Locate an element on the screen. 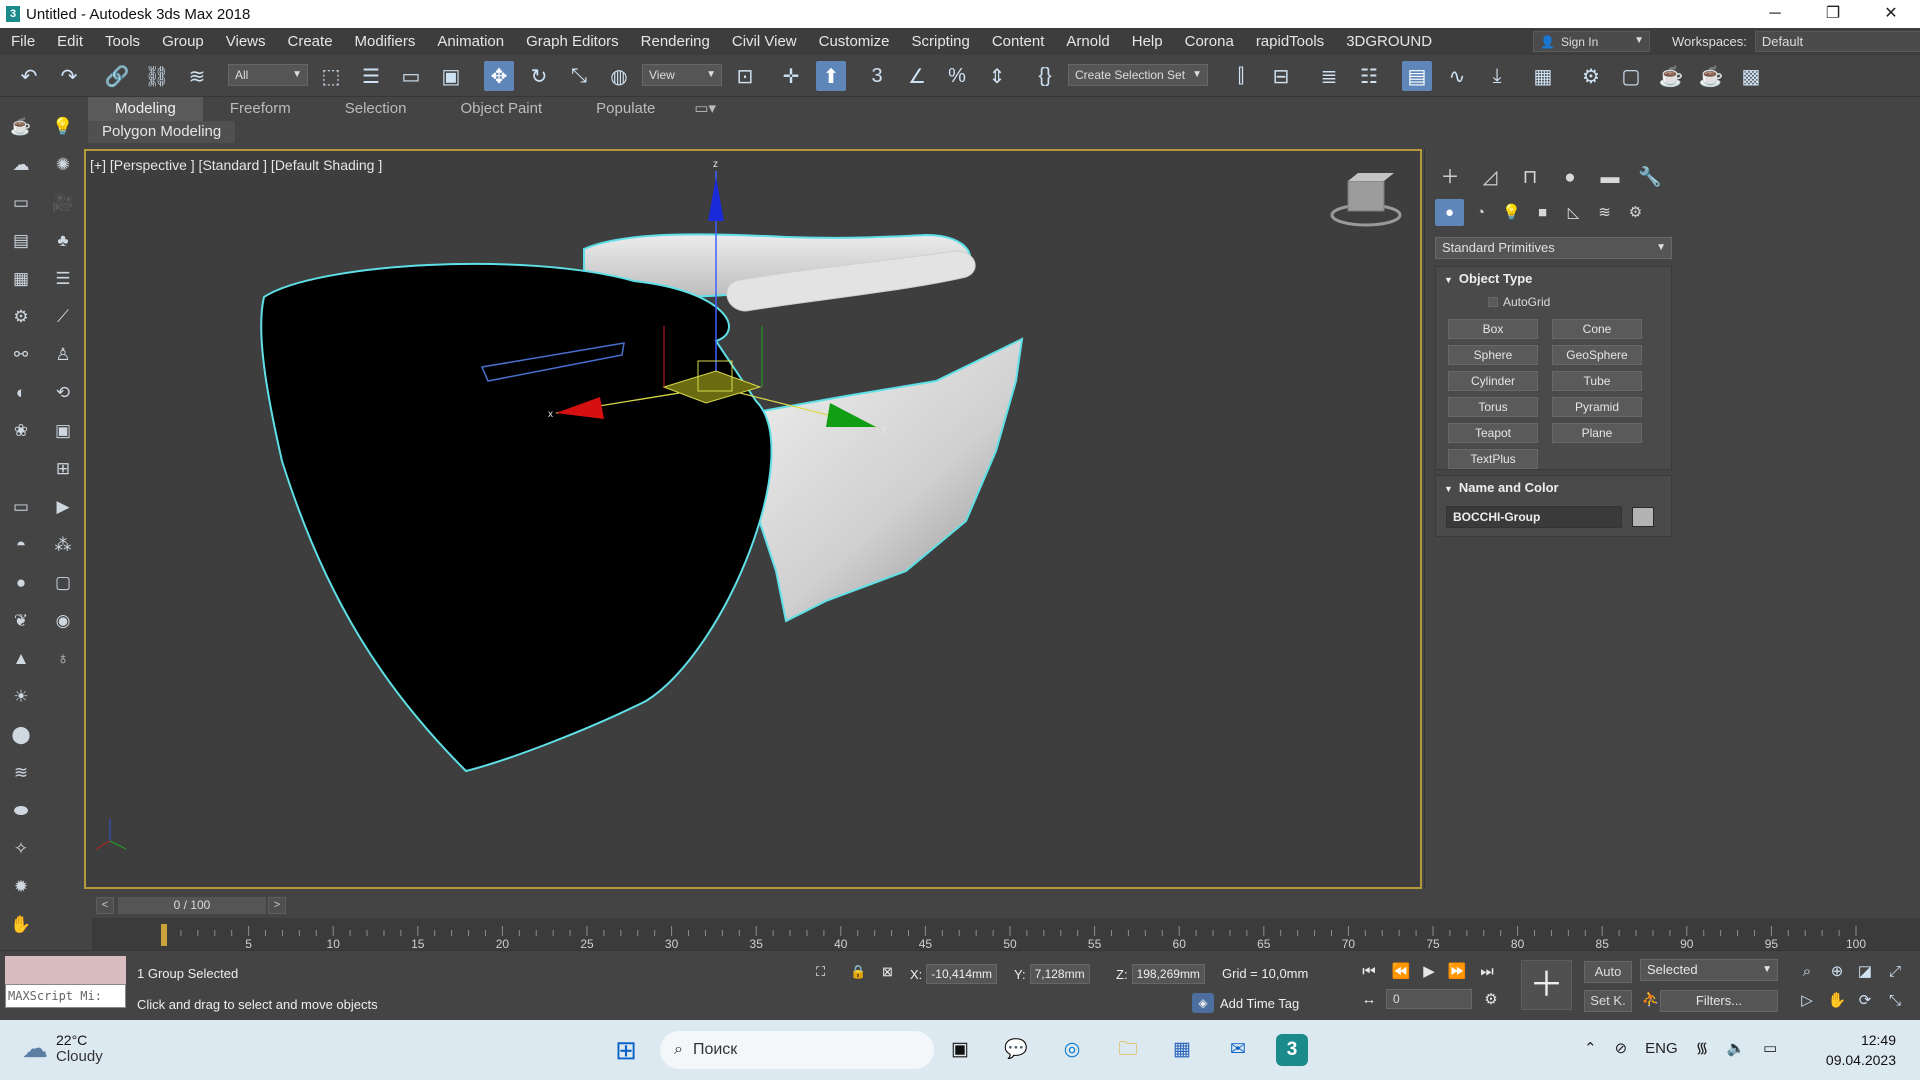 The image size is (1920, 1080). zoom-extents-all-icon: ⤢ is located at coordinates (1895, 972).